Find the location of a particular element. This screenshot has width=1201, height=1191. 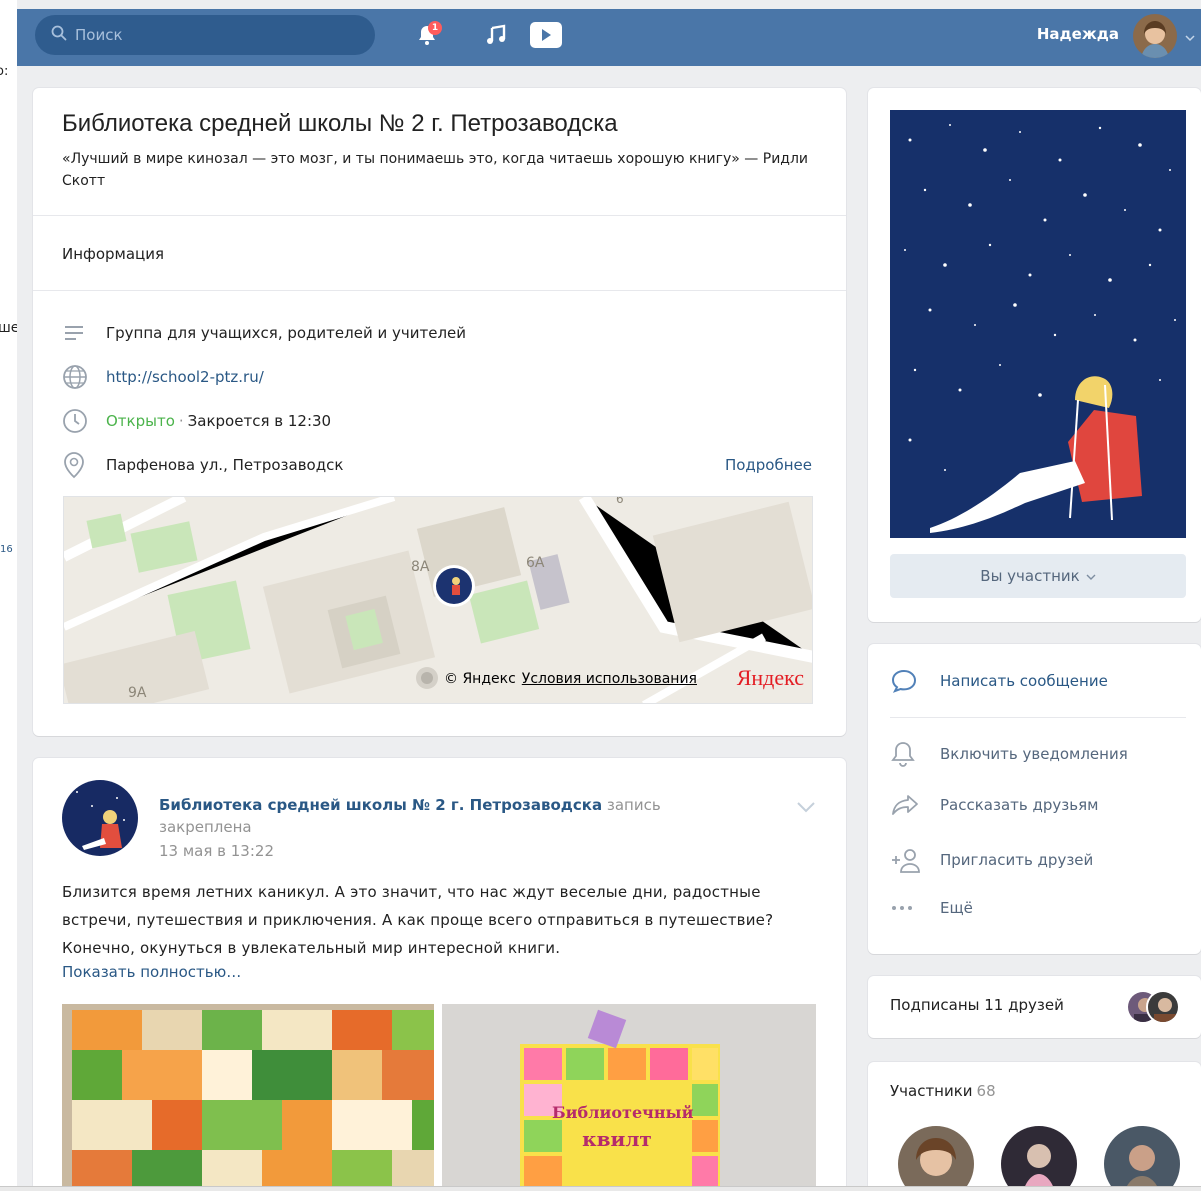

friends-subscribed-card: Подписаны 11 друзей is located at coordinates (1034, 1007).